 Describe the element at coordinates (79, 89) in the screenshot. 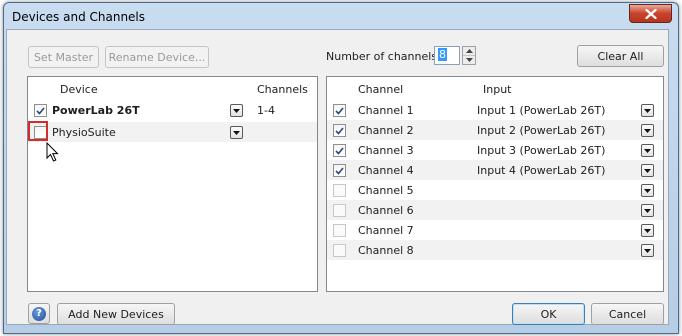

I see `devices-header-device: Device` at that location.